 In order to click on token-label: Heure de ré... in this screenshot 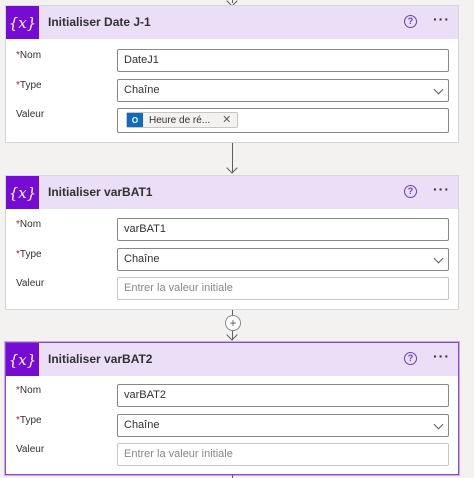, I will do `click(180, 120)`.